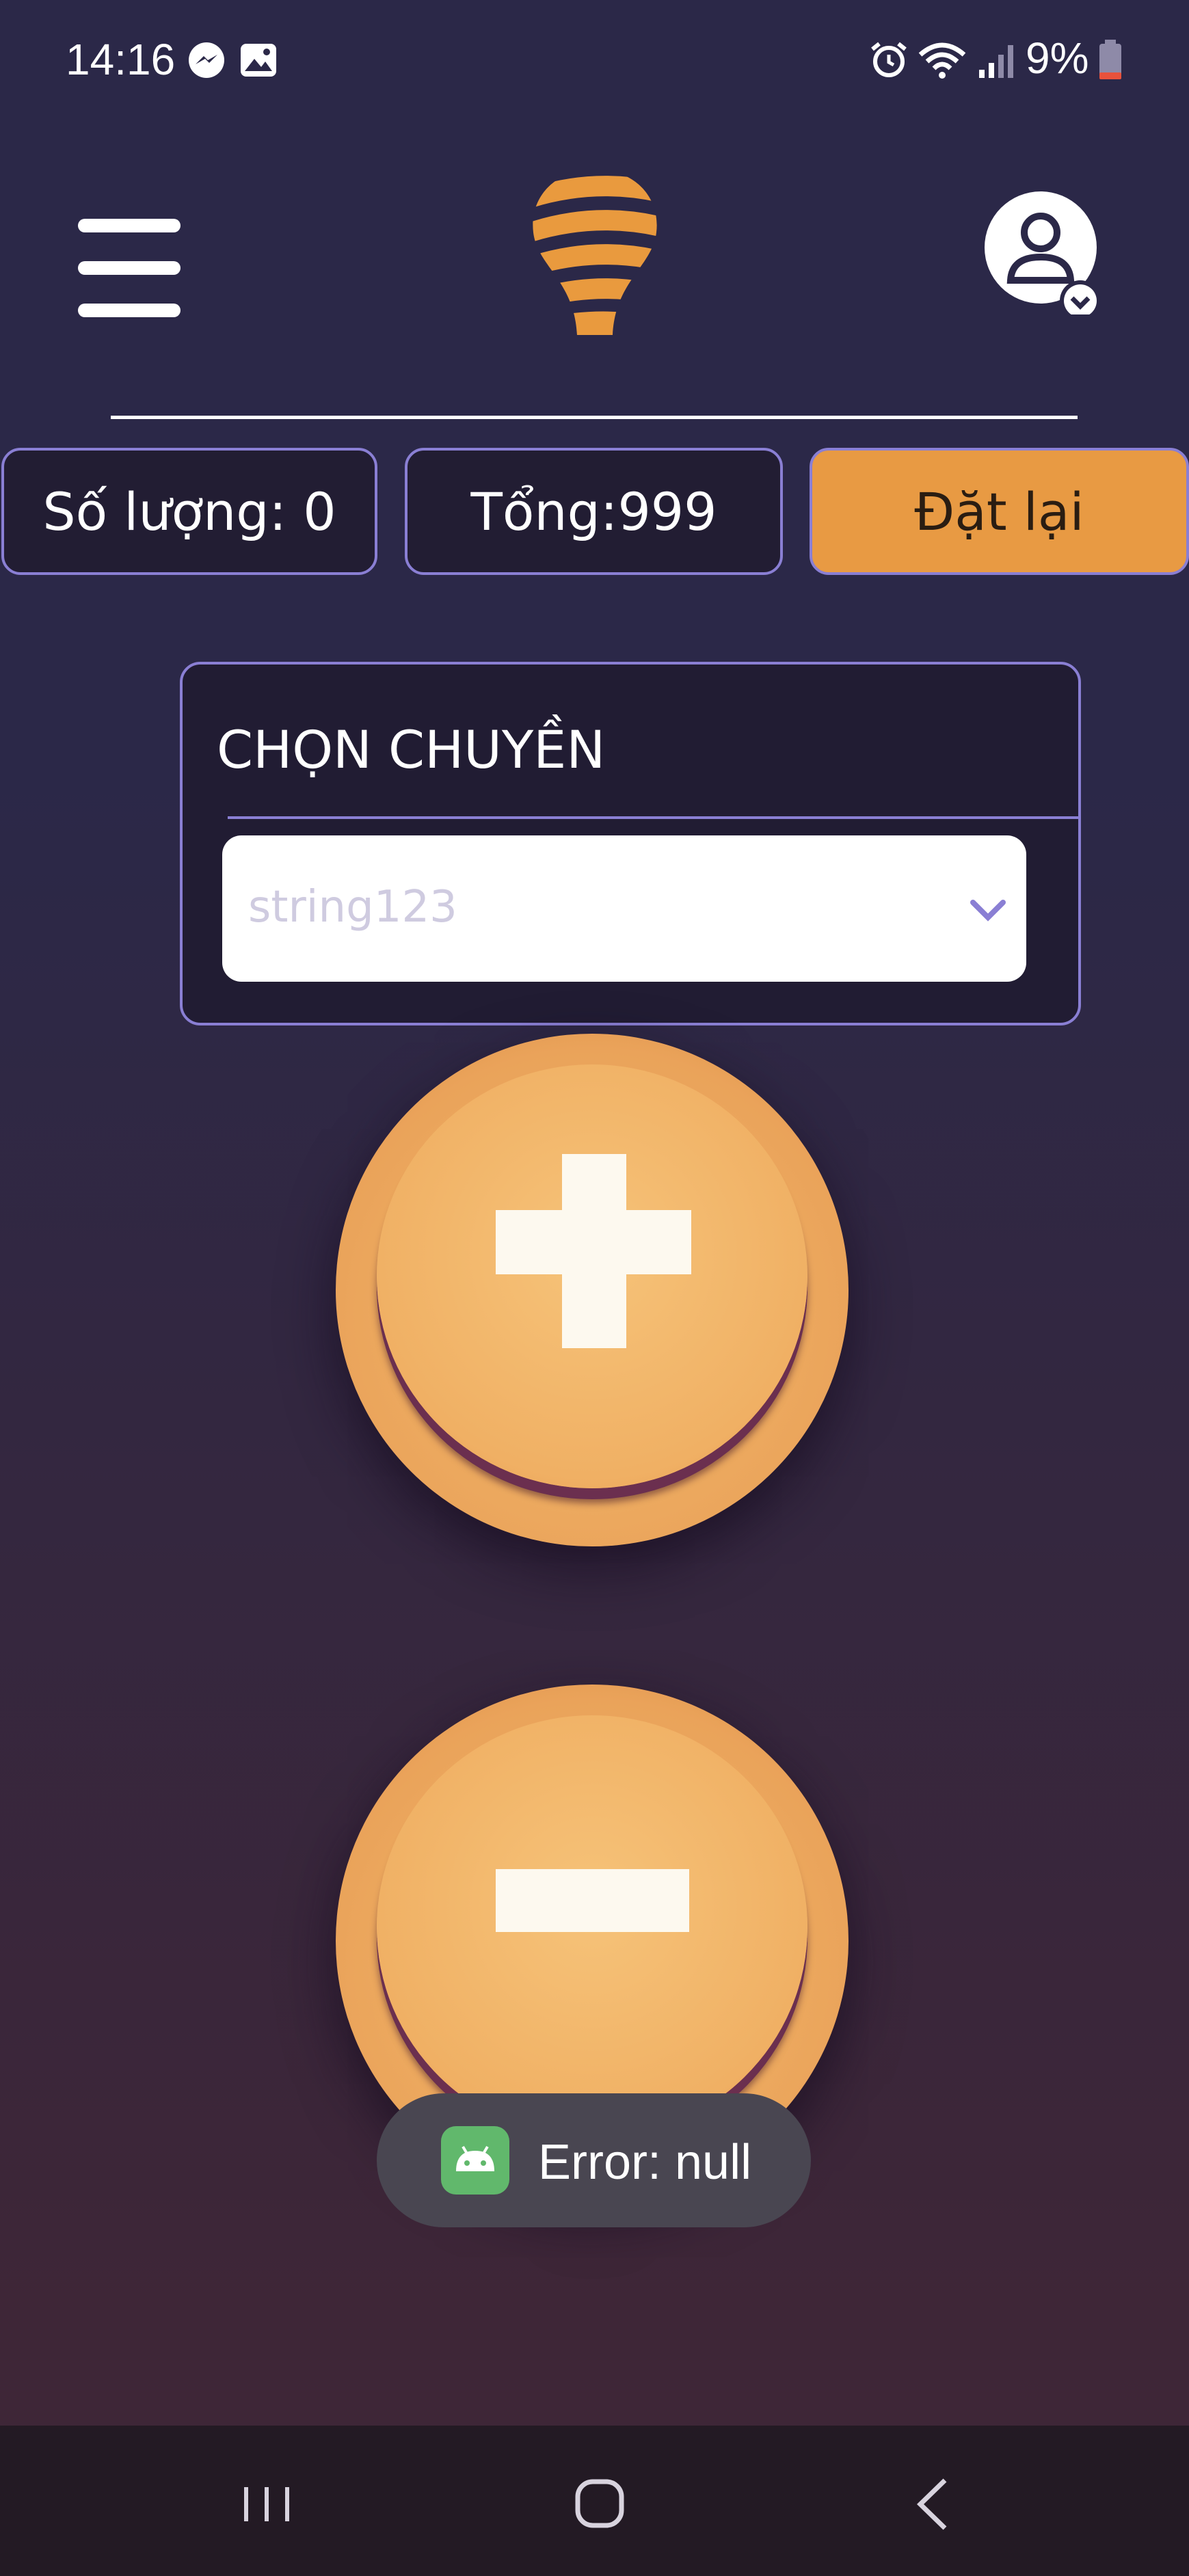 The image size is (1189, 2576). What do you see at coordinates (595, 252) in the screenshot?
I see `lightbulb-logo-icon` at bounding box center [595, 252].